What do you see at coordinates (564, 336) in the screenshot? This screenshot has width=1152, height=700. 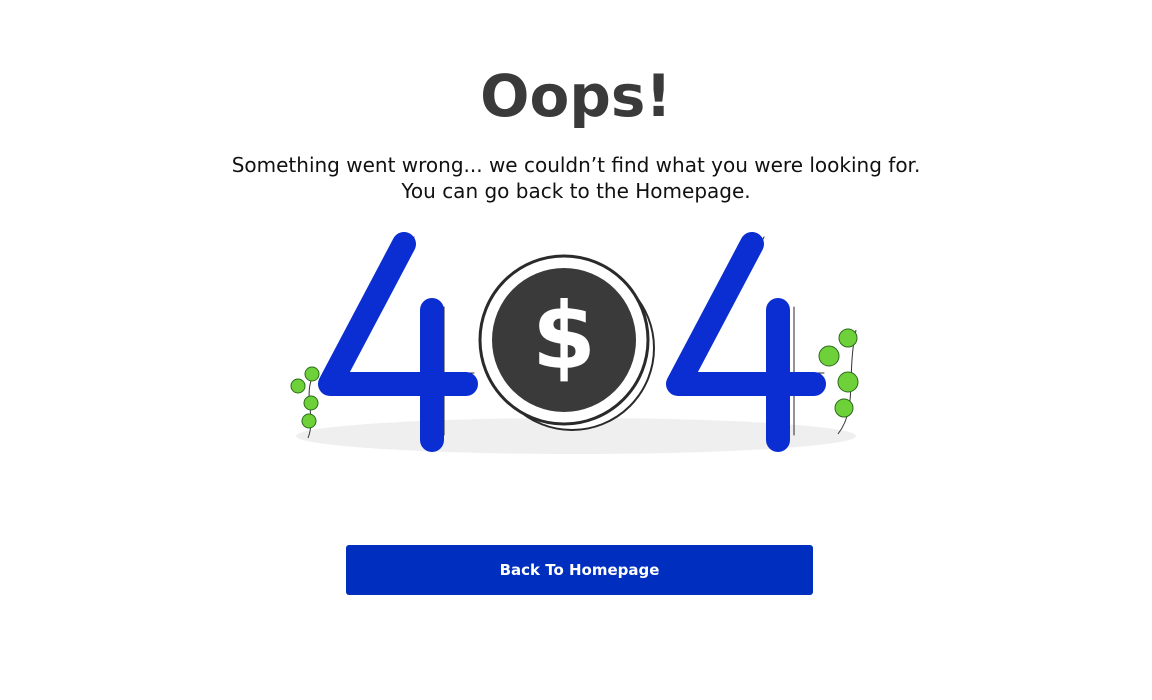 I see `coin-symbol: $` at bounding box center [564, 336].